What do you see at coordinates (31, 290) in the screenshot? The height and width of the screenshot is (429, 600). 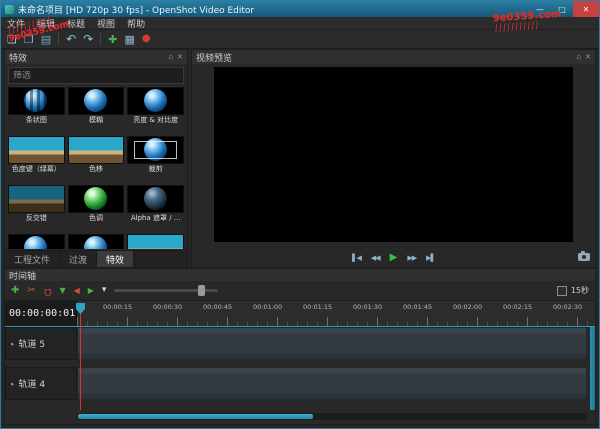 I see `razor-tool-icon: ✂` at bounding box center [31, 290].